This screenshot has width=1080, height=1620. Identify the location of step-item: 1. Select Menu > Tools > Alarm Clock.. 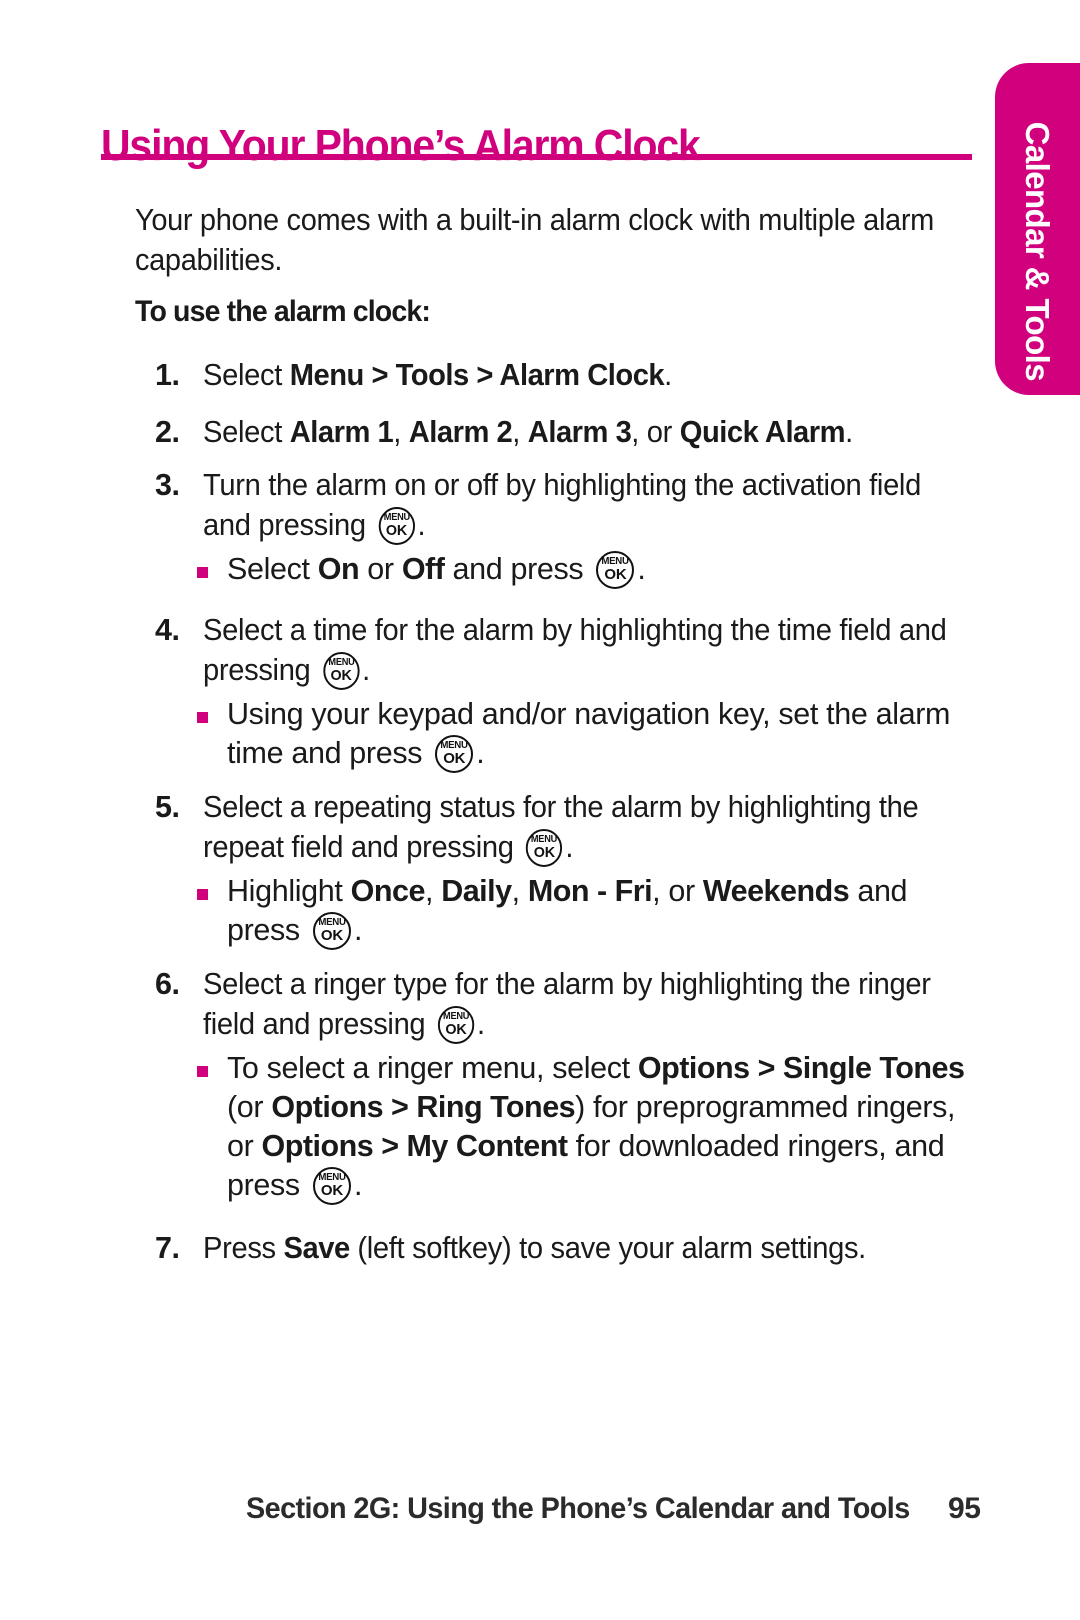
(570, 375).